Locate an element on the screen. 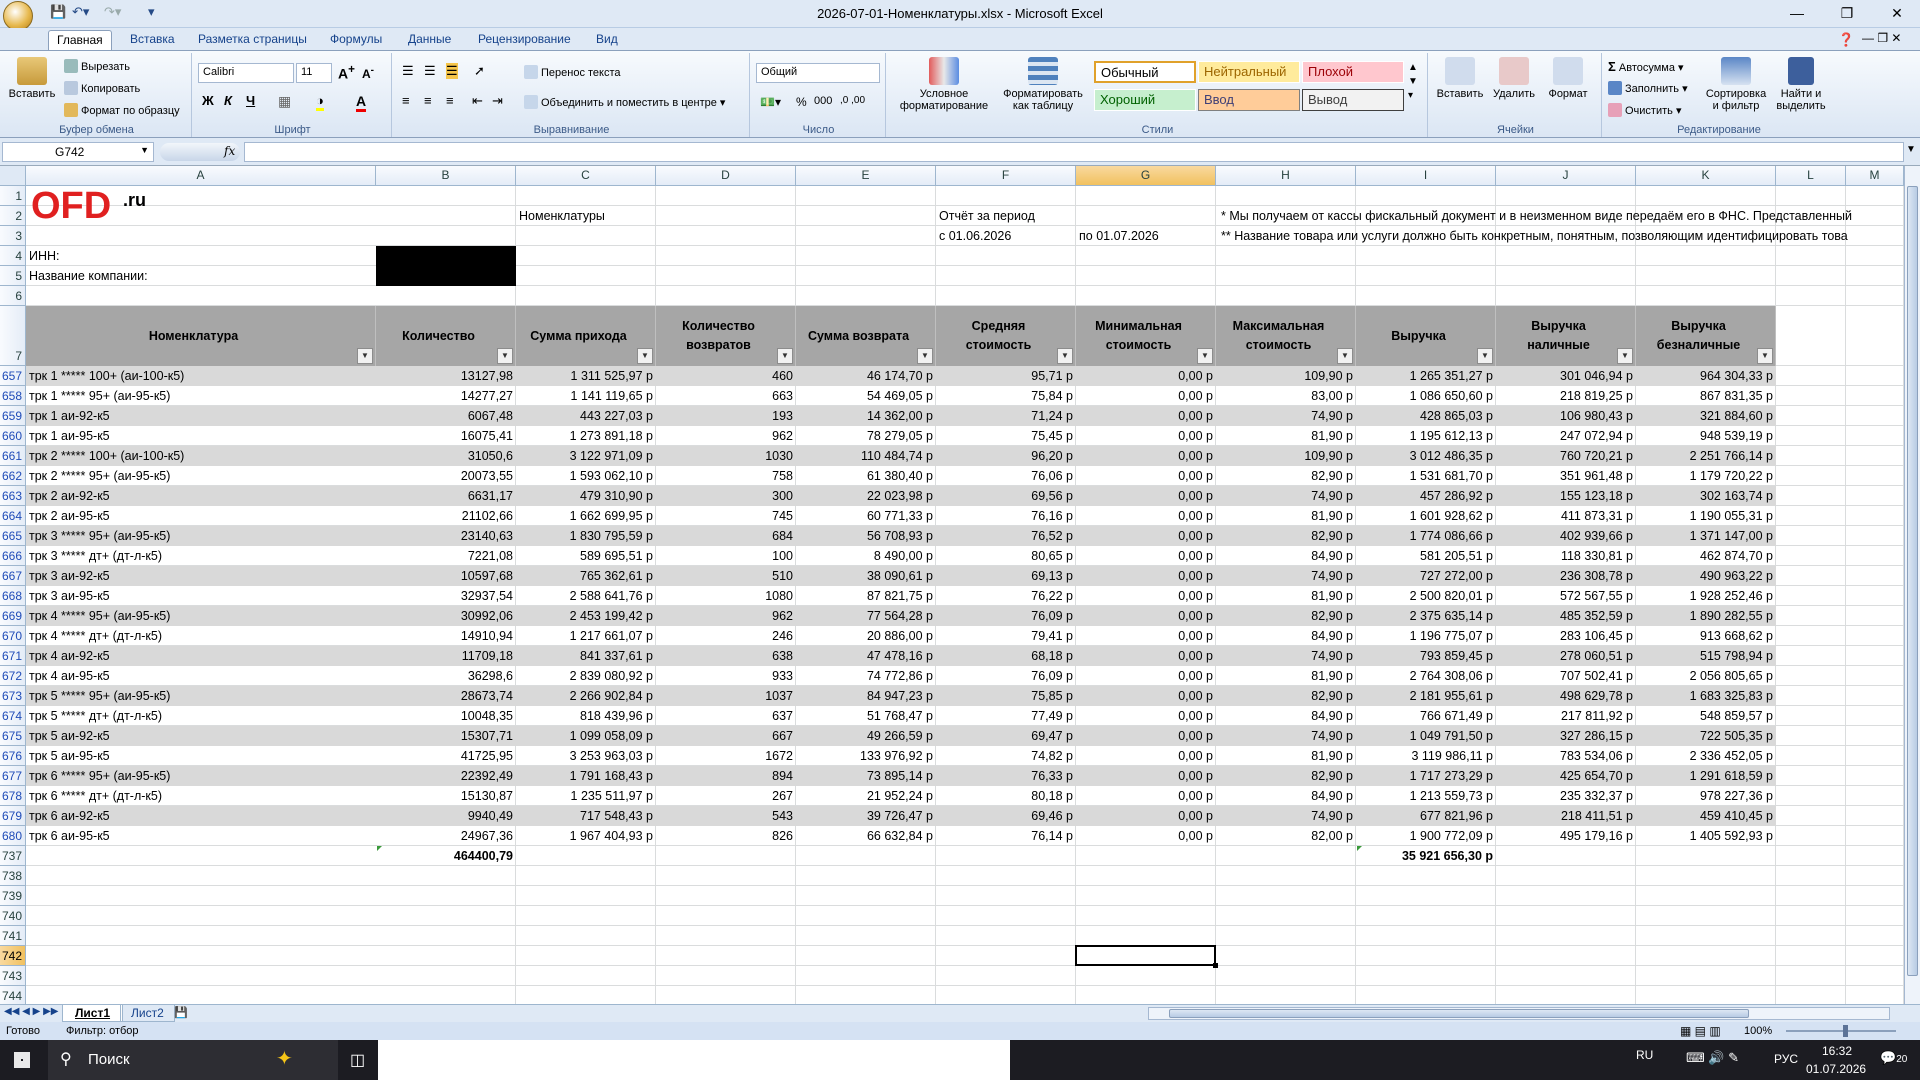 This screenshot has height=1080, width=1920. value-cell: 548 859,57 р is located at coordinates (1706, 716).